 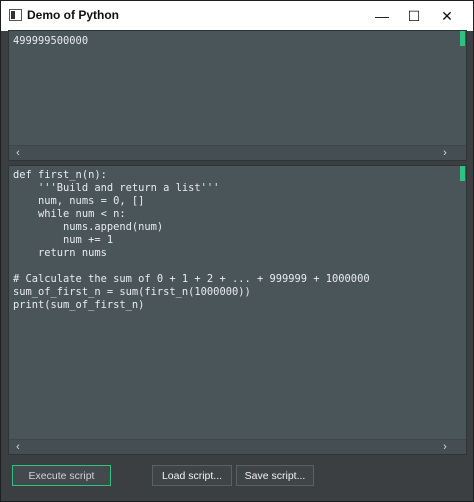 I want to click on window-title: Demo of Python, so click(x=73, y=15).